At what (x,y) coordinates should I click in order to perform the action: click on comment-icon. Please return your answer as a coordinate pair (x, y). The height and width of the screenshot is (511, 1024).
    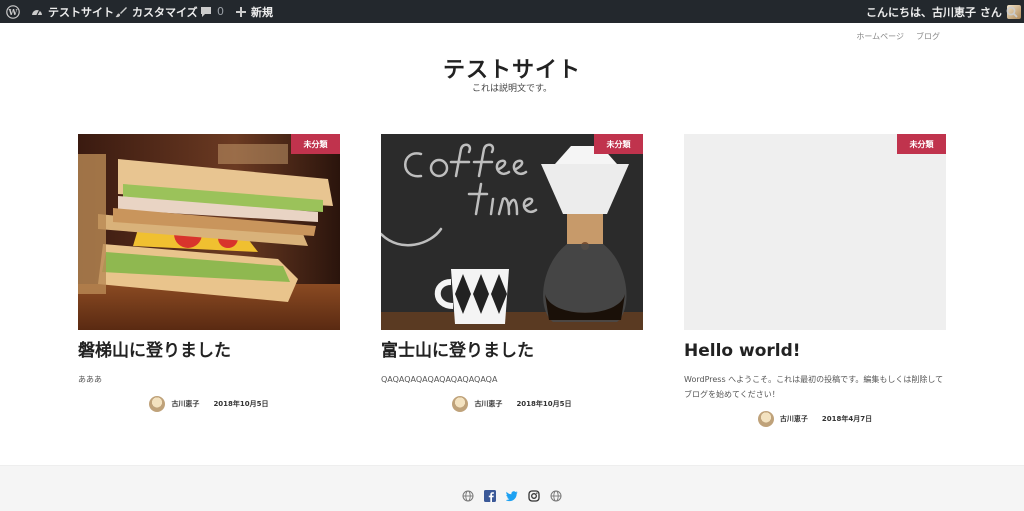
    Looking at the image, I should click on (206, 11).